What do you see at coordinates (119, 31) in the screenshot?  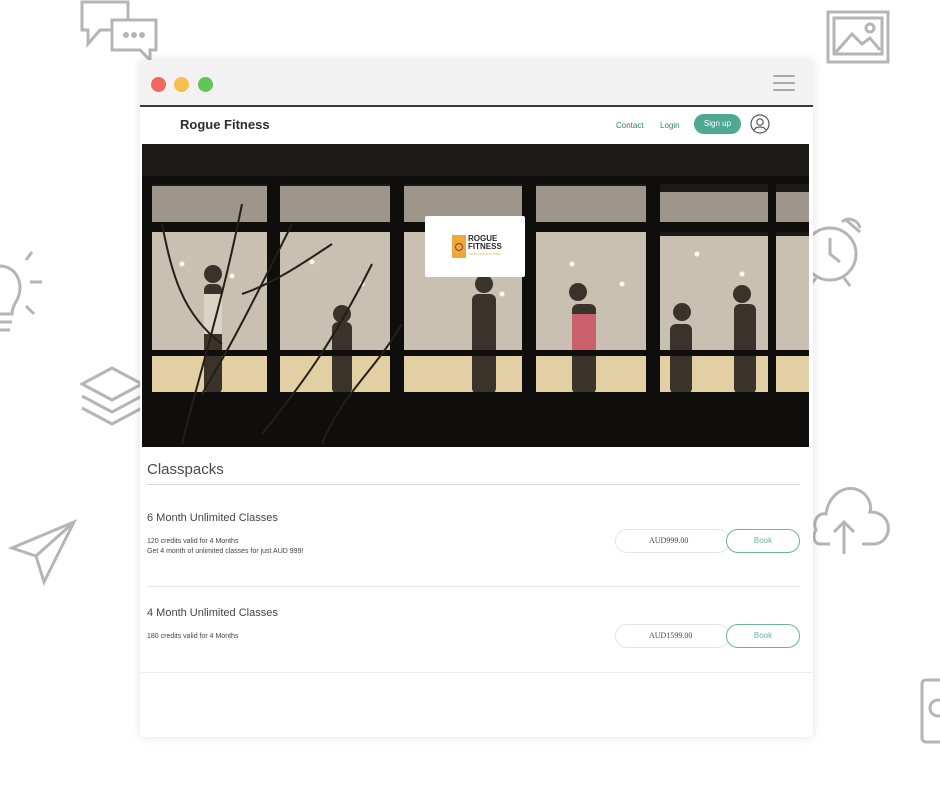 I see `chat-bubbles-icon` at bounding box center [119, 31].